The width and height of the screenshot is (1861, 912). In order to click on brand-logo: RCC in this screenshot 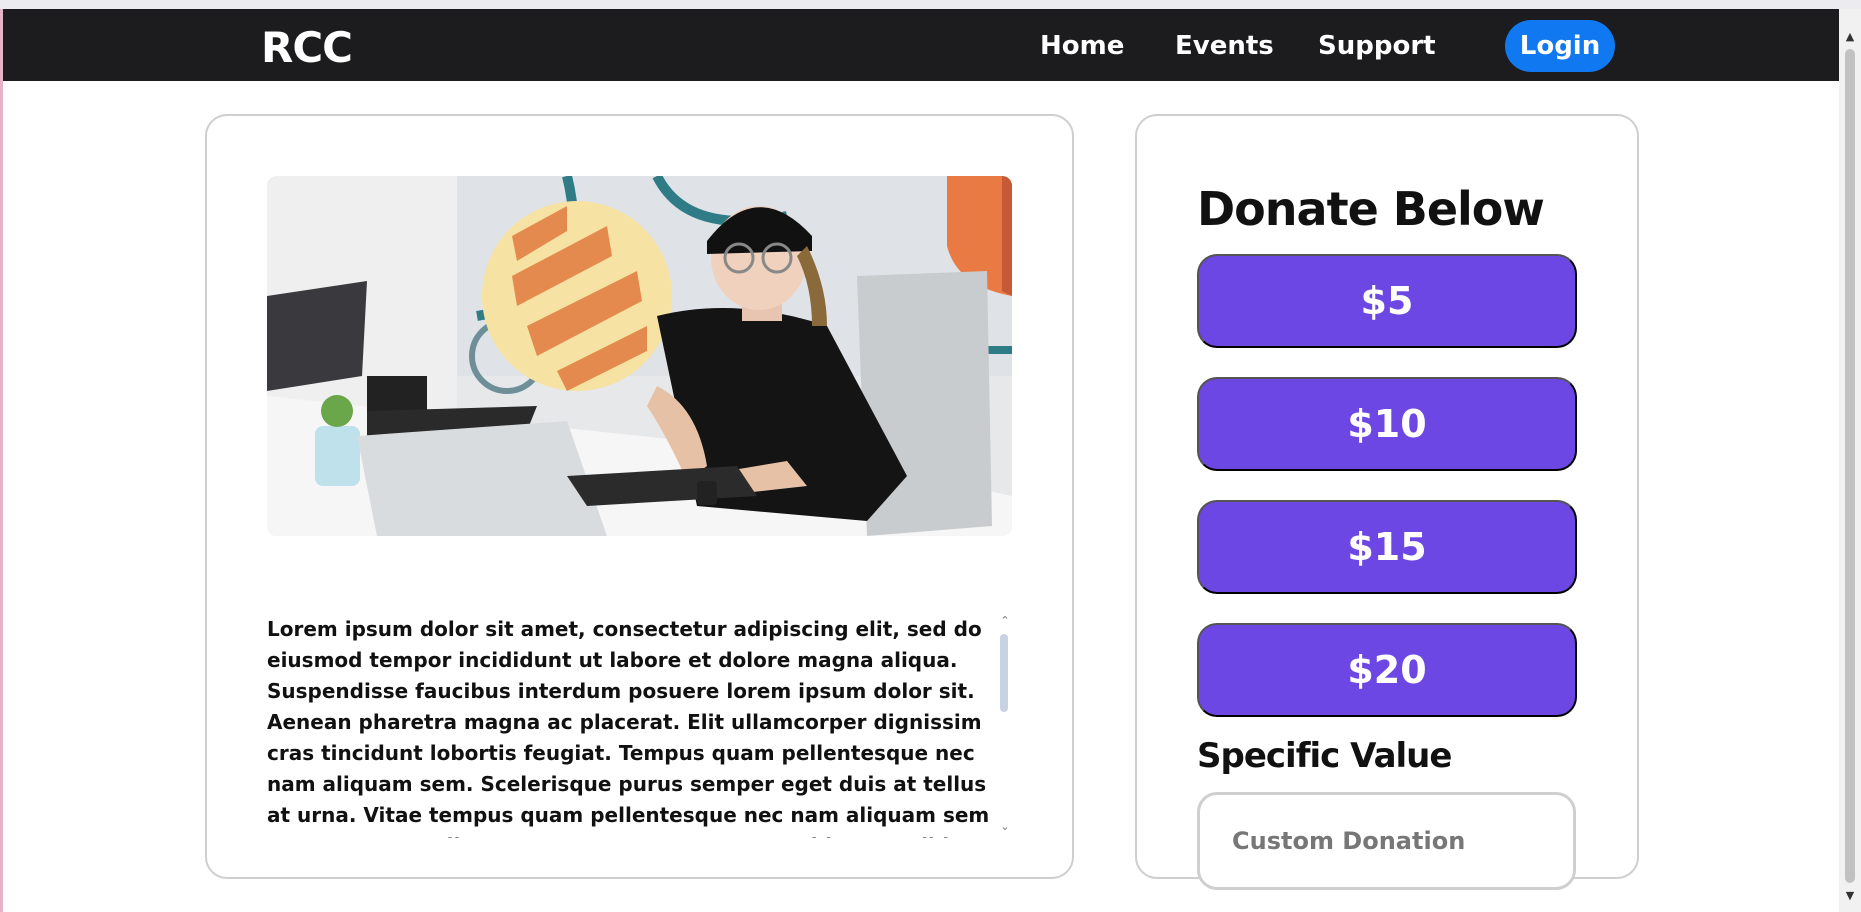, I will do `click(307, 47)`.